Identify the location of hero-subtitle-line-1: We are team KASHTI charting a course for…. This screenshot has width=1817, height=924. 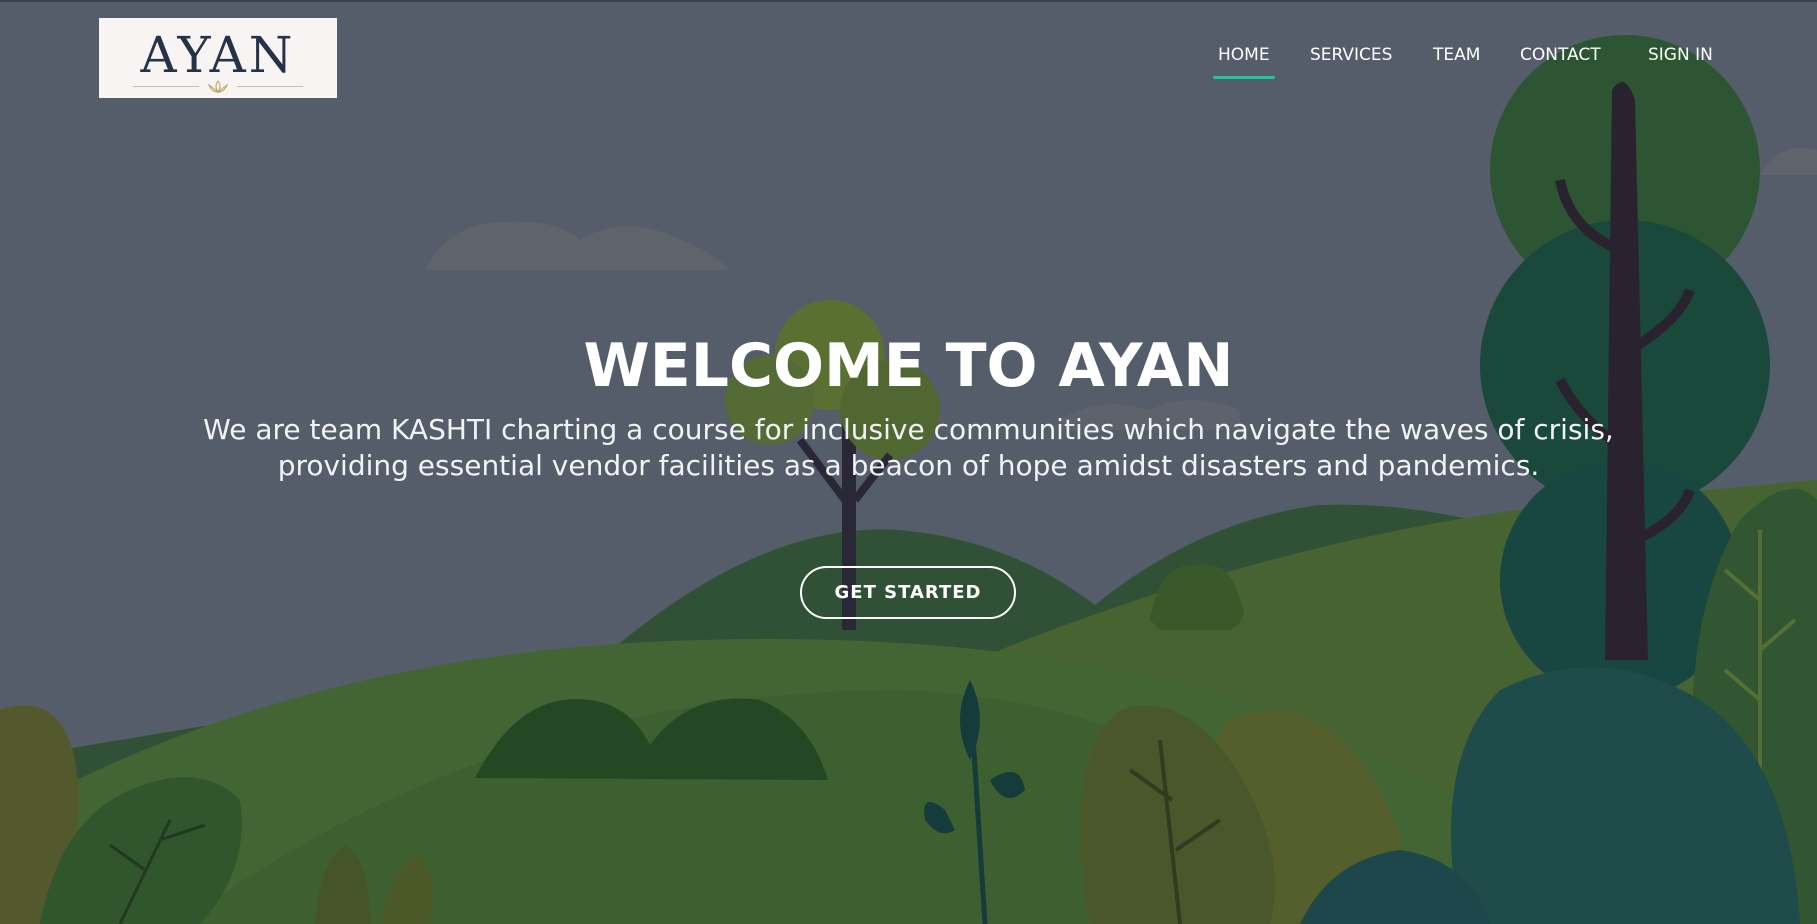
(908, 429).